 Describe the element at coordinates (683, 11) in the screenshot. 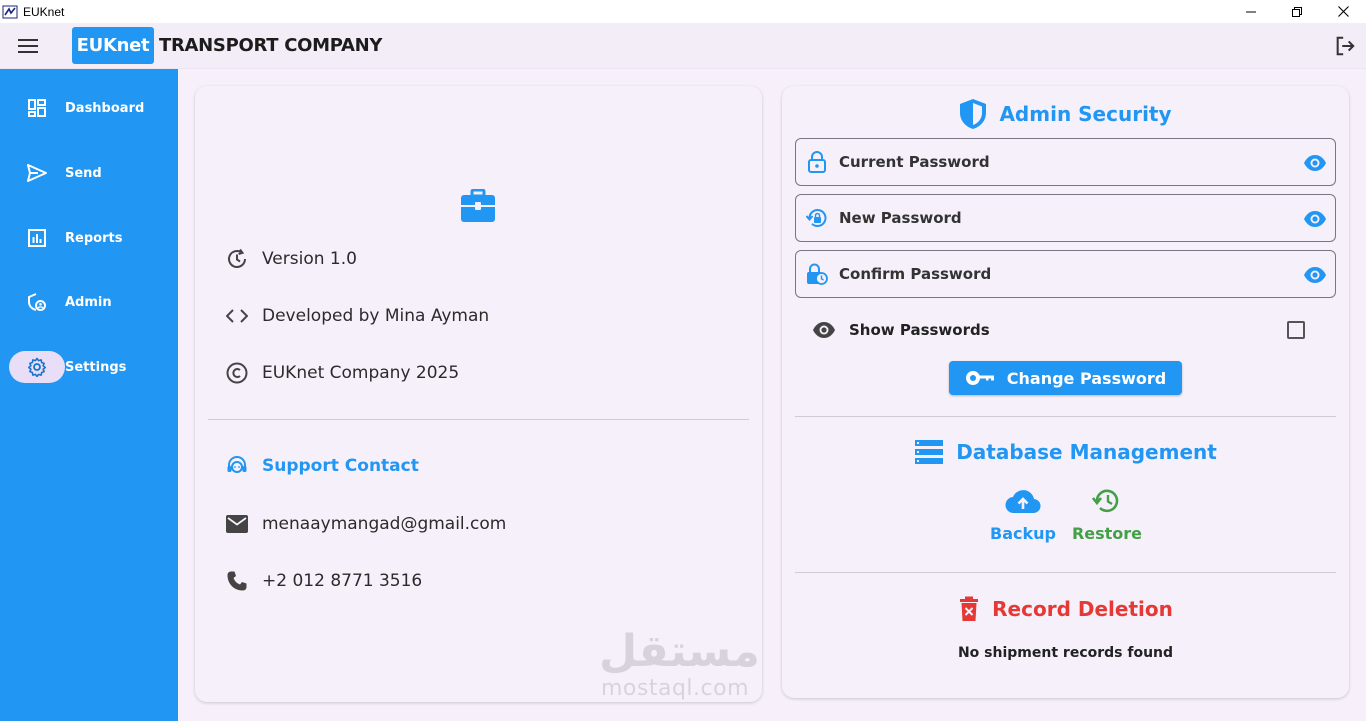

I see `window-titlebar: EUKnet` at that location.